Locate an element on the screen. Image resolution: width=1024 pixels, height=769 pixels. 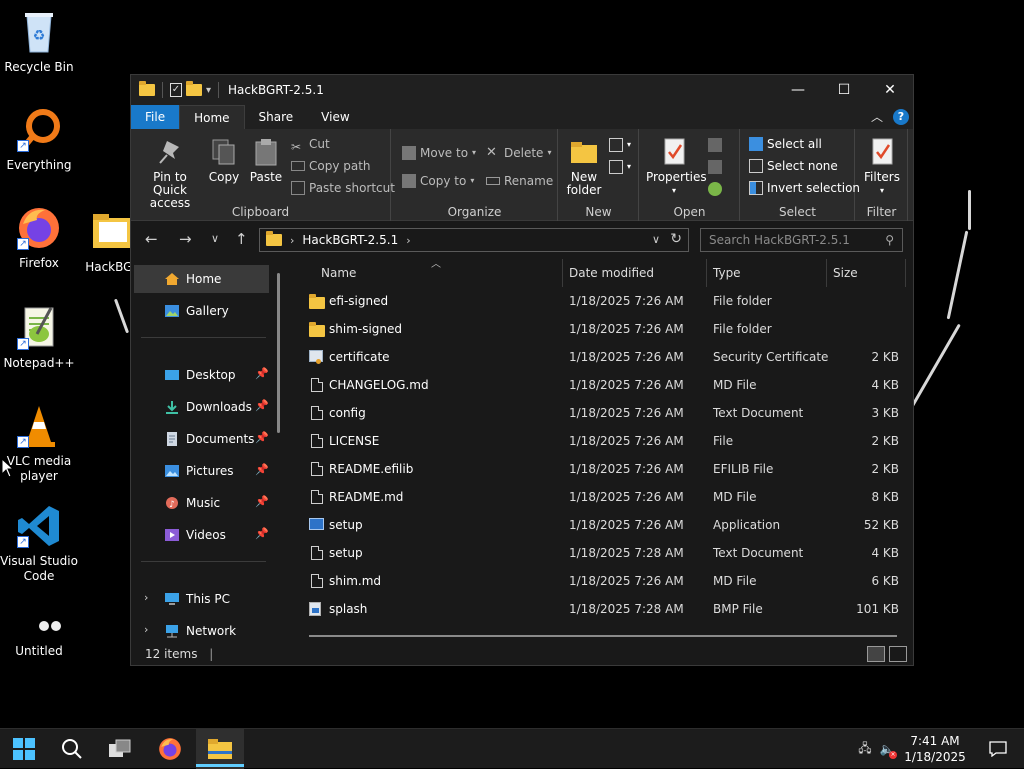
desktop-icon-notepadpp: ↗ Notepad++ is located at coordinates (39, 337).